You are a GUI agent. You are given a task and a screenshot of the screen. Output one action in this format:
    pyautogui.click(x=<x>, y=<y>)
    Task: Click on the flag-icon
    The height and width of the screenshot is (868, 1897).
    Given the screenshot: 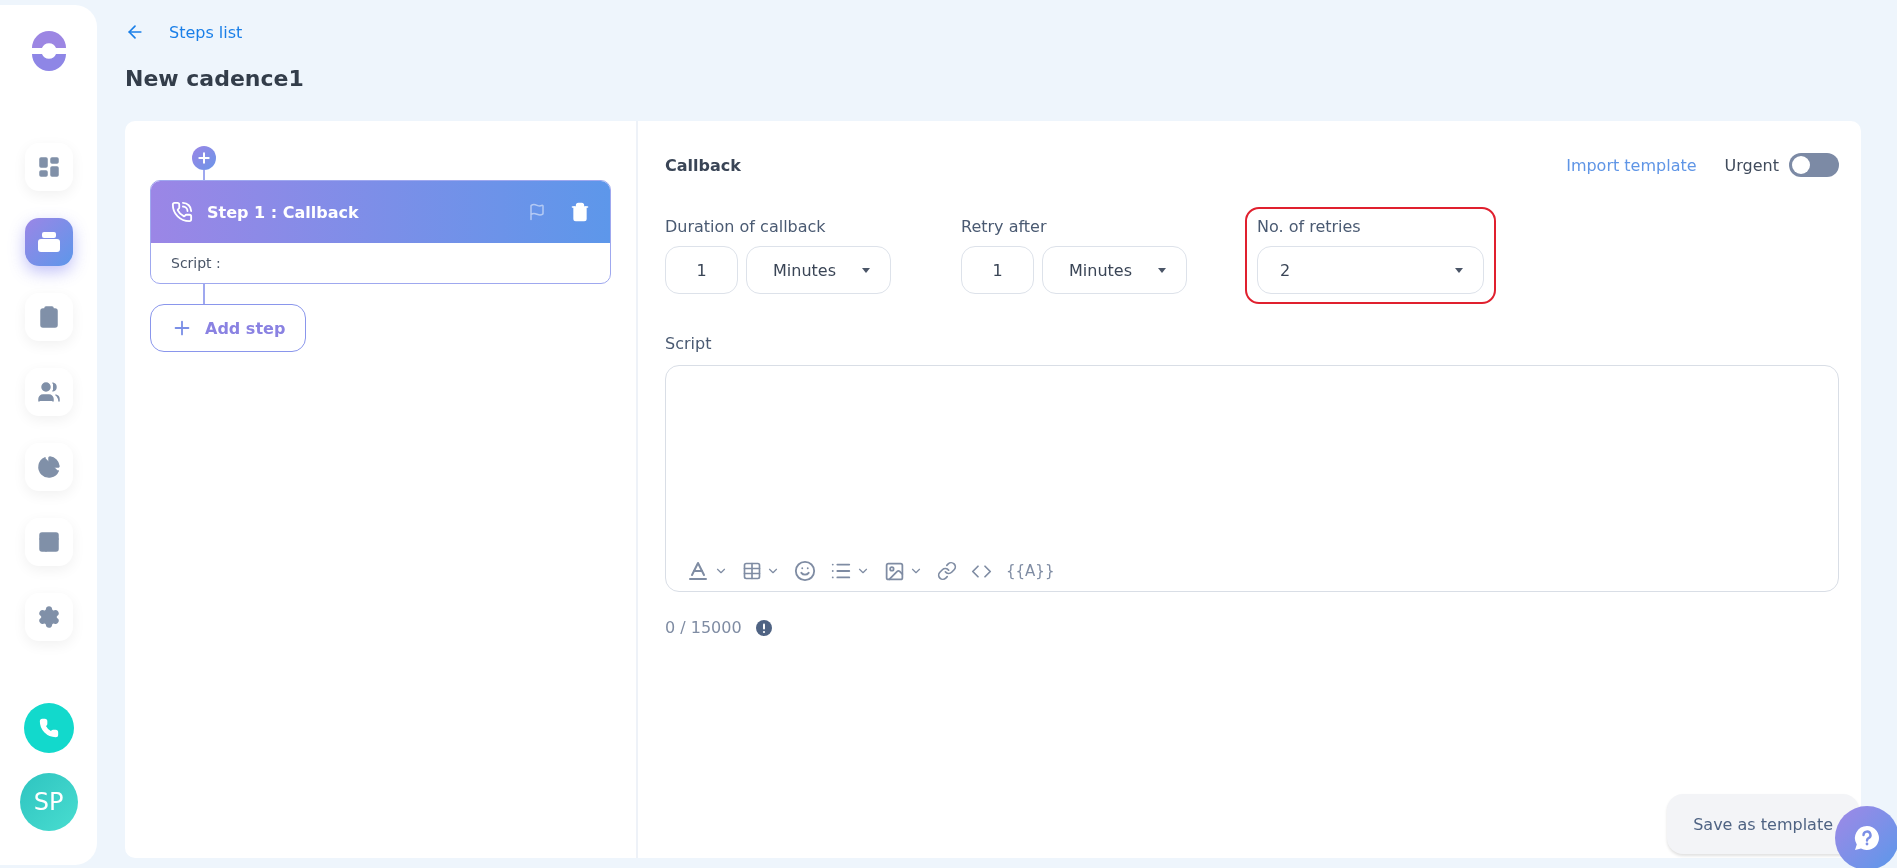 What is the action you would take?
    pyautogui.click(x=537, y=212)
    